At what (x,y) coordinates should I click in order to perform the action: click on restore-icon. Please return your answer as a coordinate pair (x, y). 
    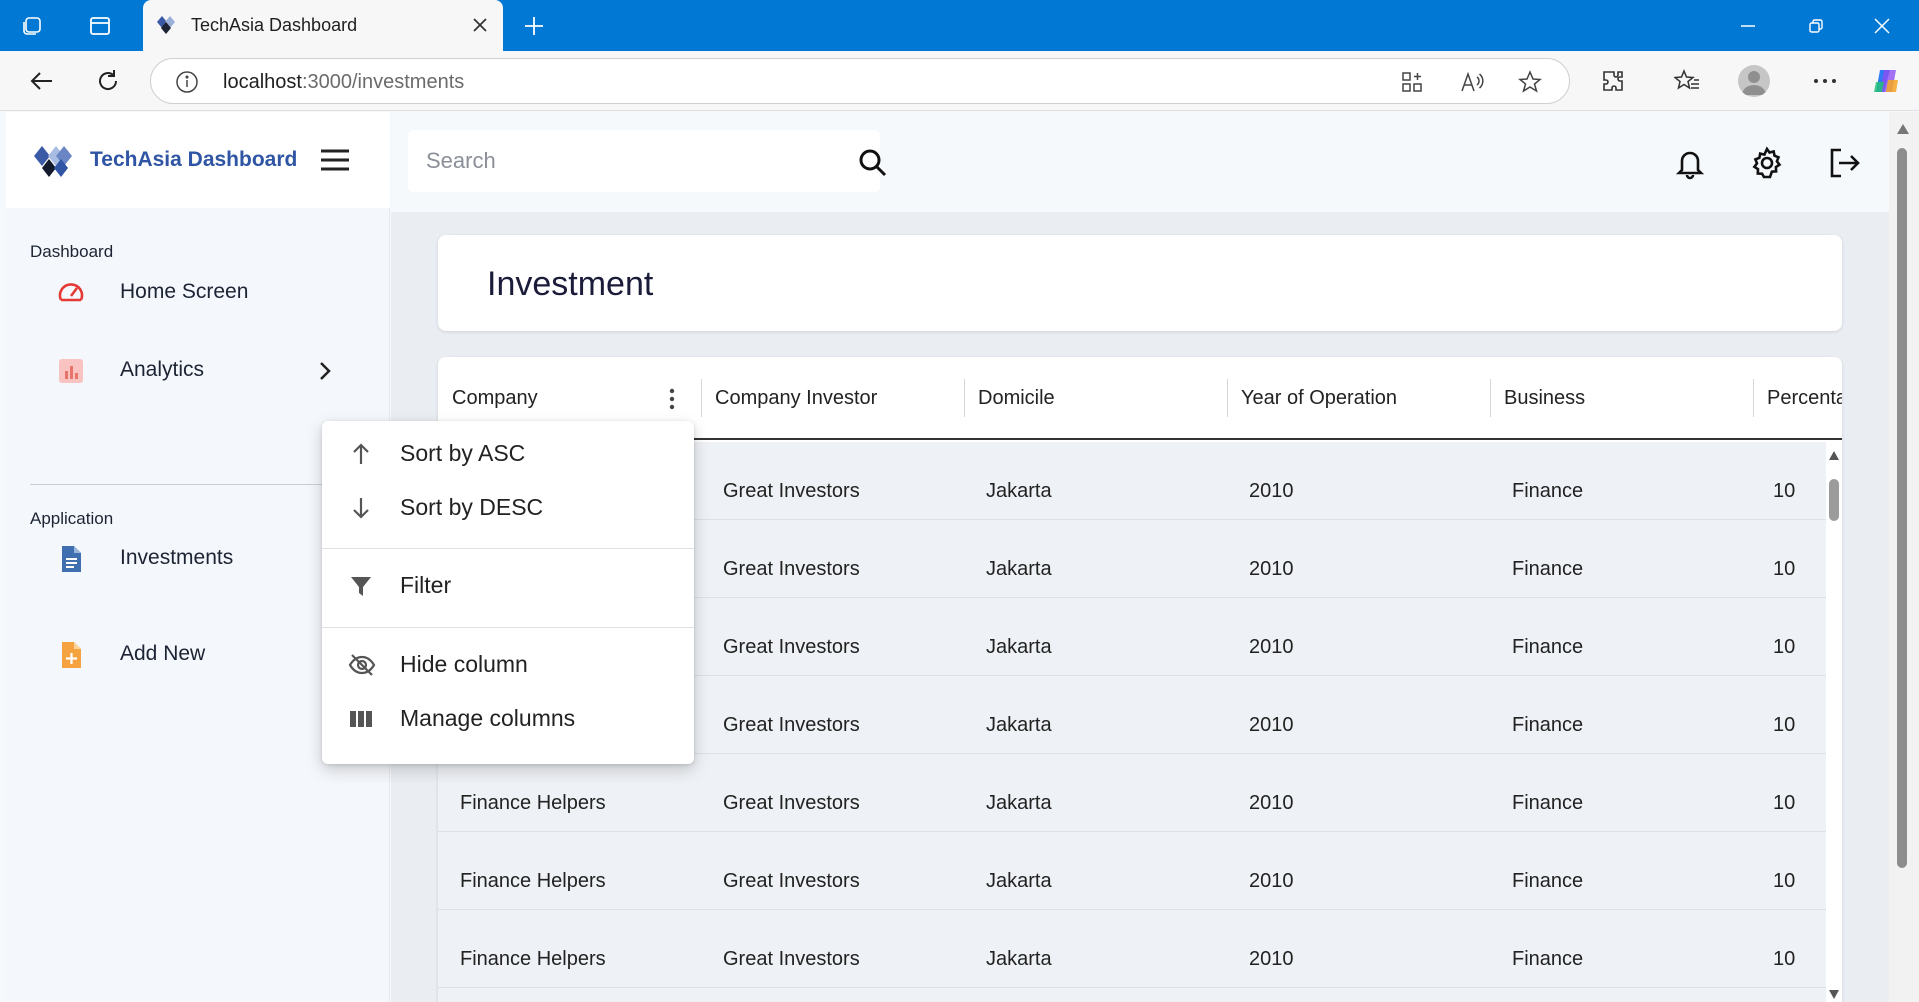
    Looking at the image, I should click on (1816, 26).